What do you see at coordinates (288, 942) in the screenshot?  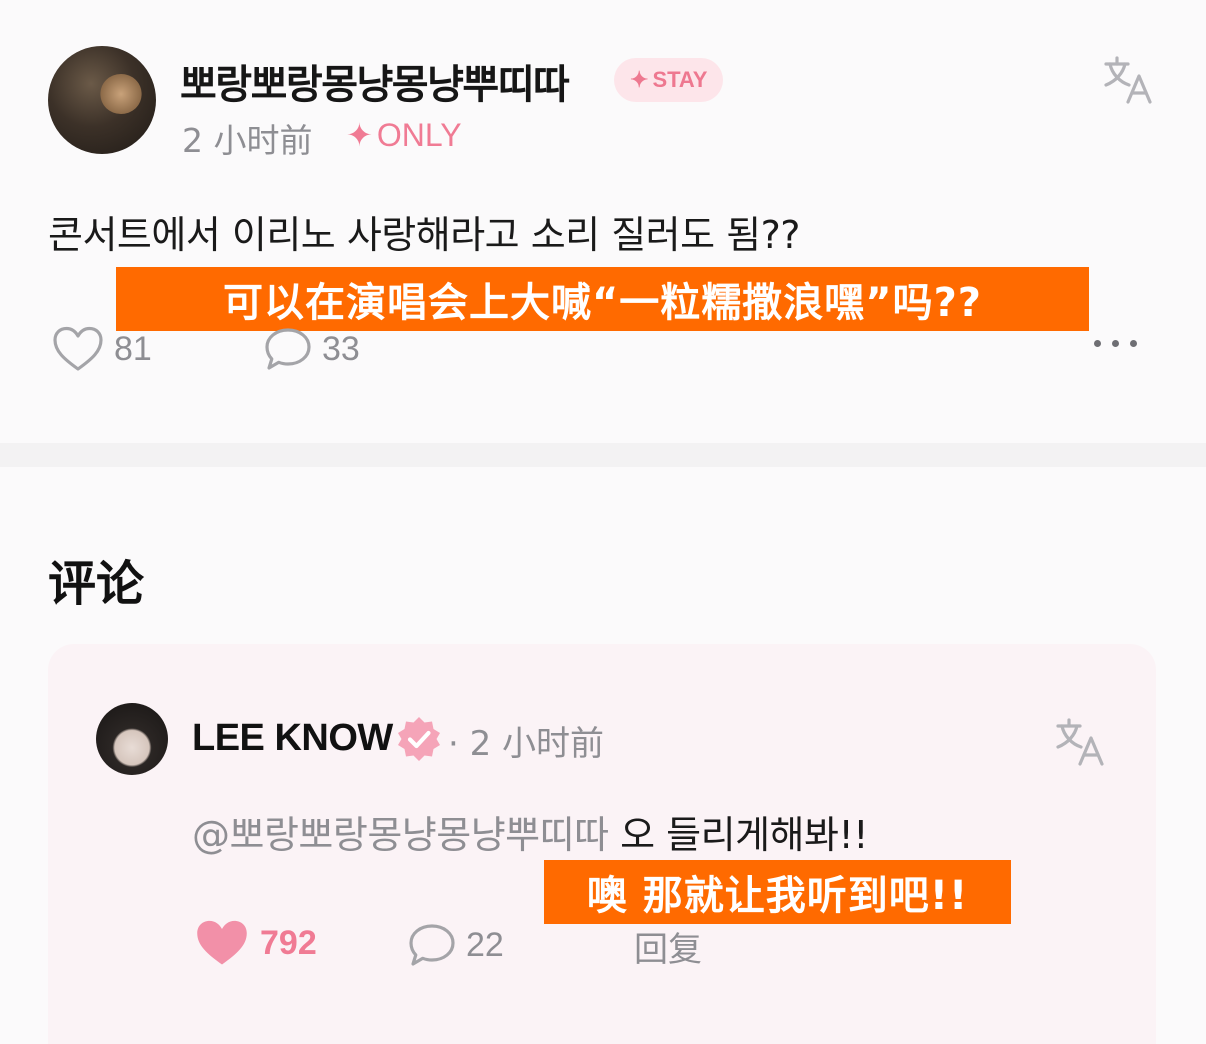 I see `comment-like-count: 792` at bounding box center [288, 942].